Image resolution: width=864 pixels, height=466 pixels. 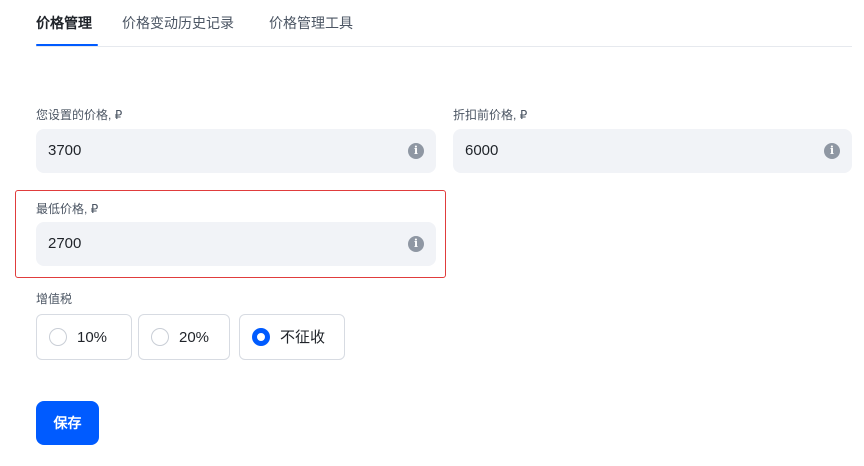 I want to click on vat-option-20: 20%, so click(x=184, y=337).